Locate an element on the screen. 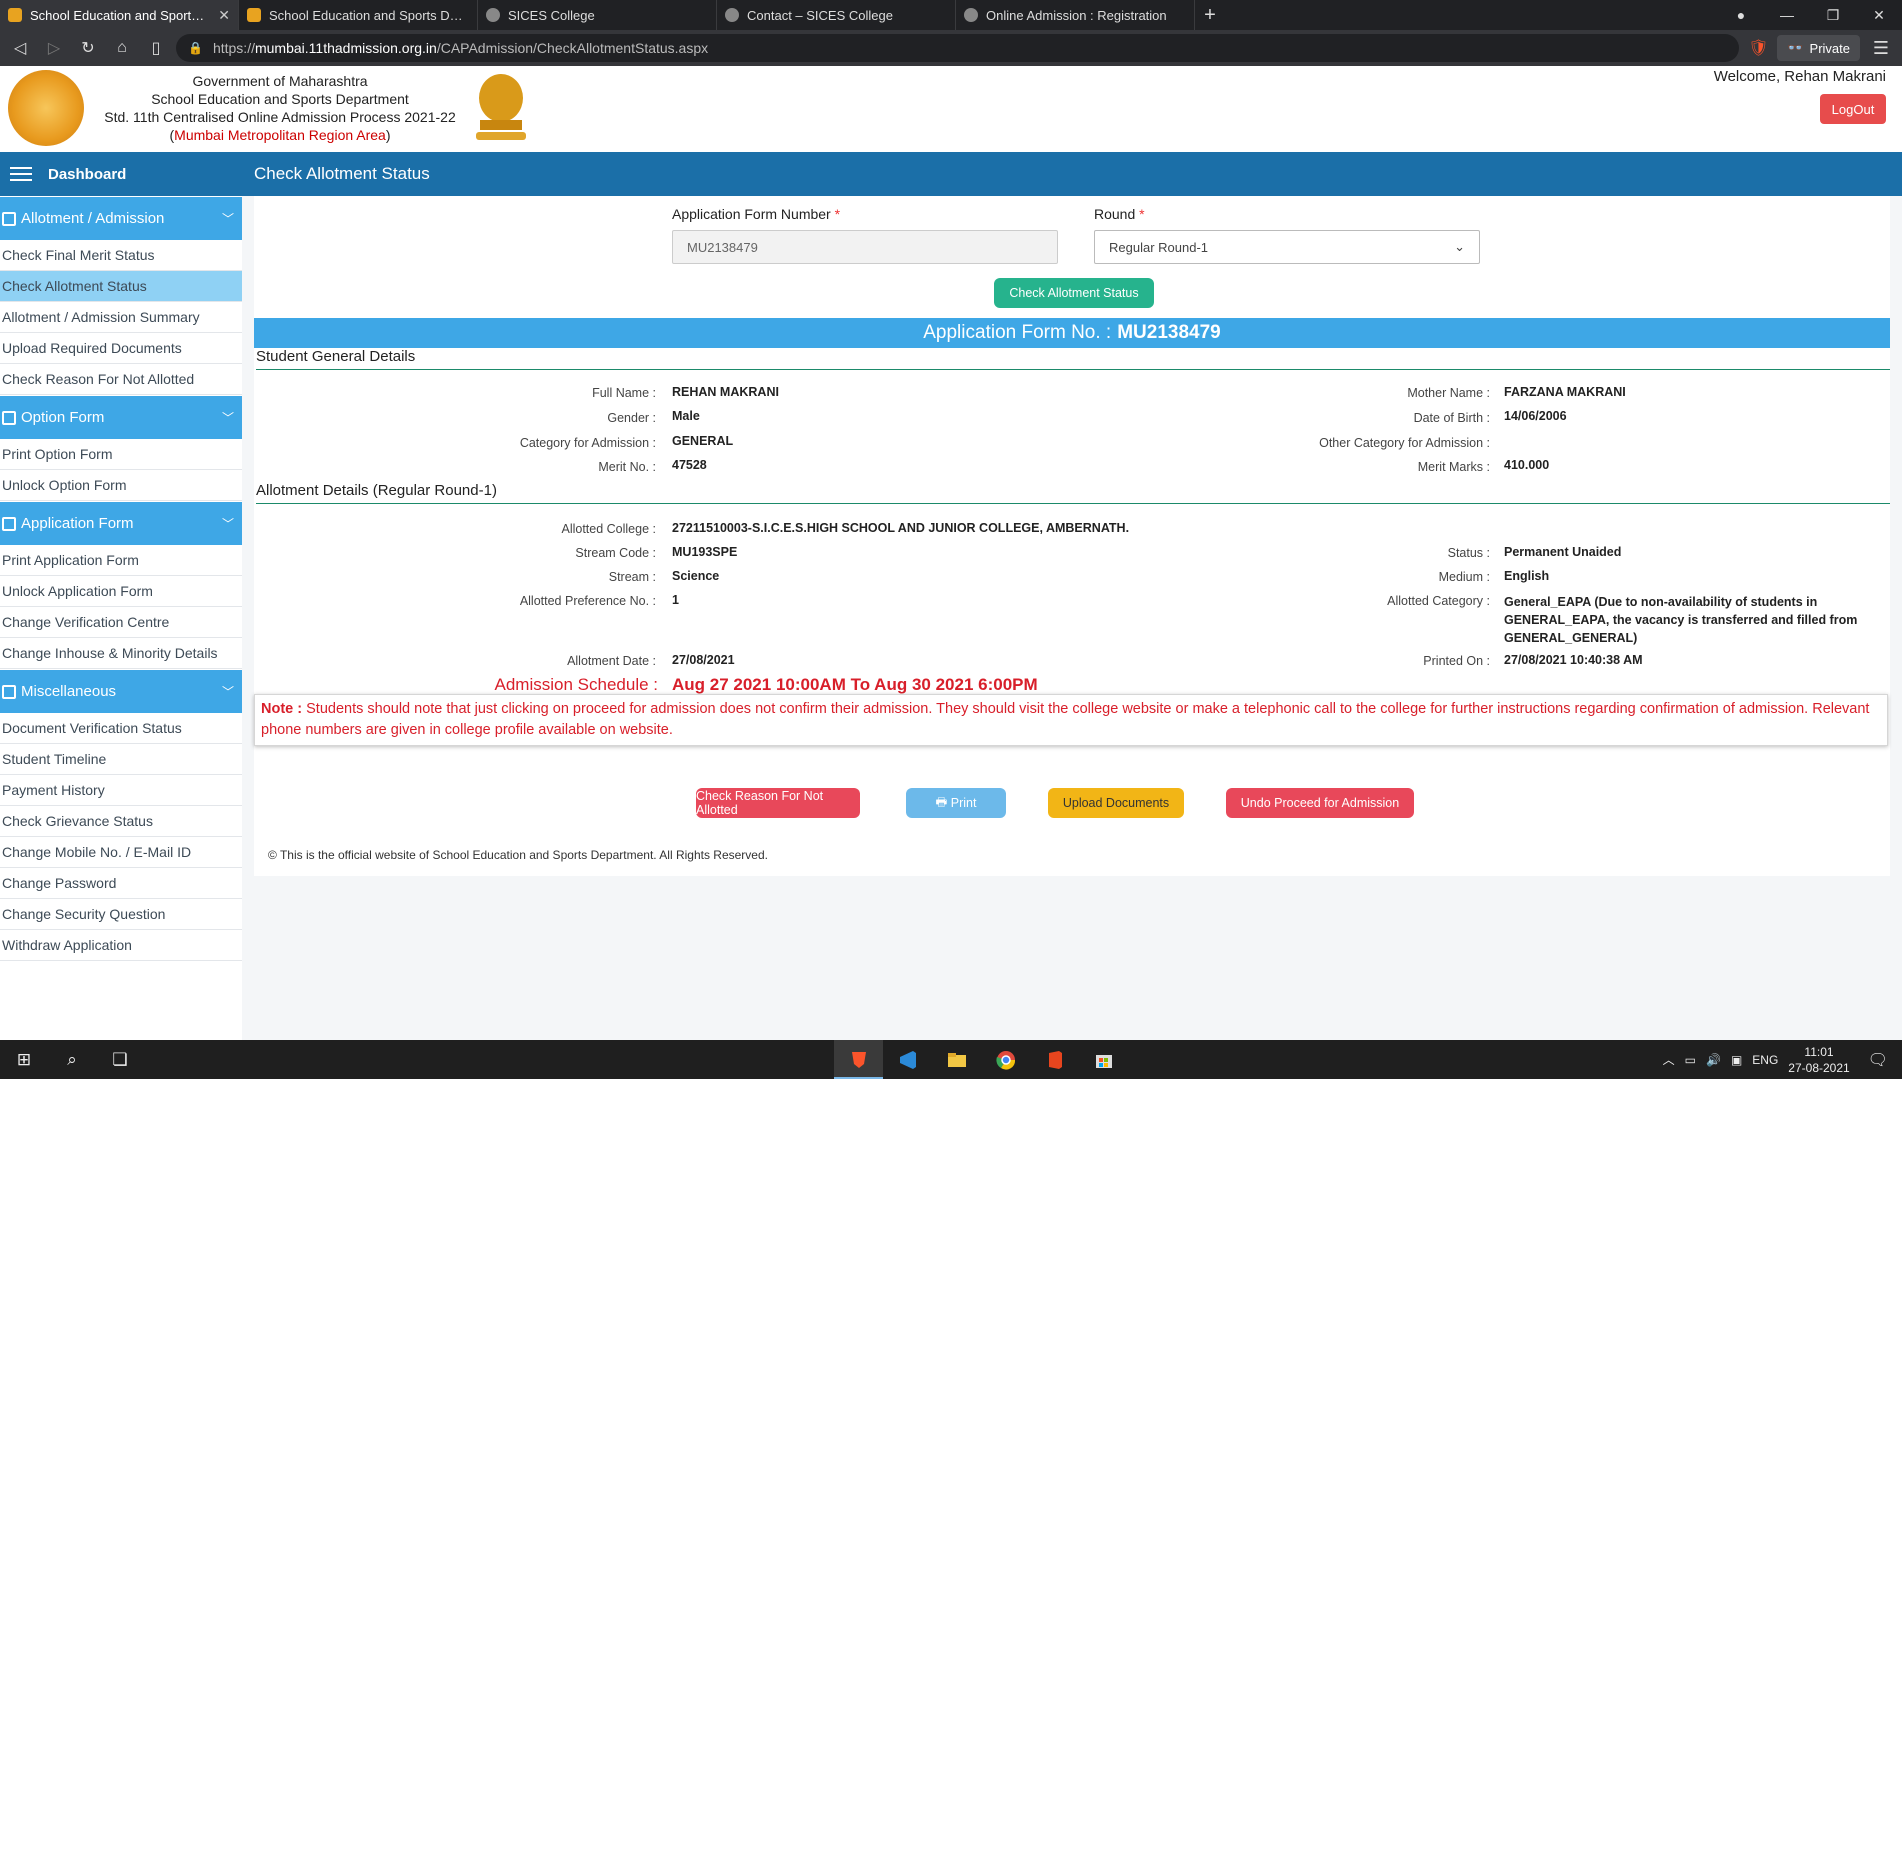  round-select: Regular Round-1 ⌄ is located at coordinates (1287, 247).